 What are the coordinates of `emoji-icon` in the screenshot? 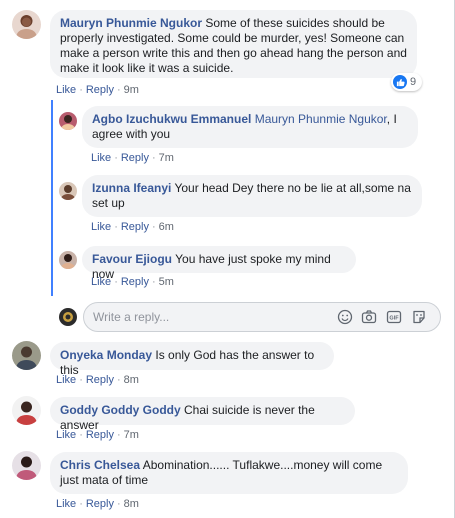 It's located at (345, 317).